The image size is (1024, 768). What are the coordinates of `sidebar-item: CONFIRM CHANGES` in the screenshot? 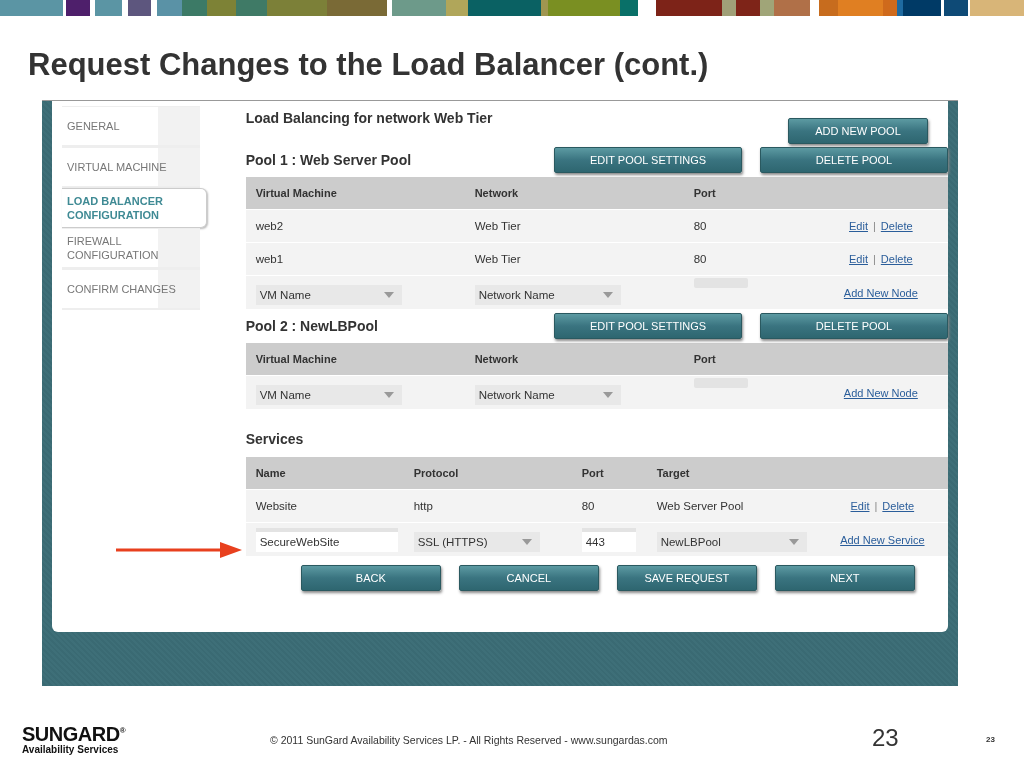 It's located at (131, 289).